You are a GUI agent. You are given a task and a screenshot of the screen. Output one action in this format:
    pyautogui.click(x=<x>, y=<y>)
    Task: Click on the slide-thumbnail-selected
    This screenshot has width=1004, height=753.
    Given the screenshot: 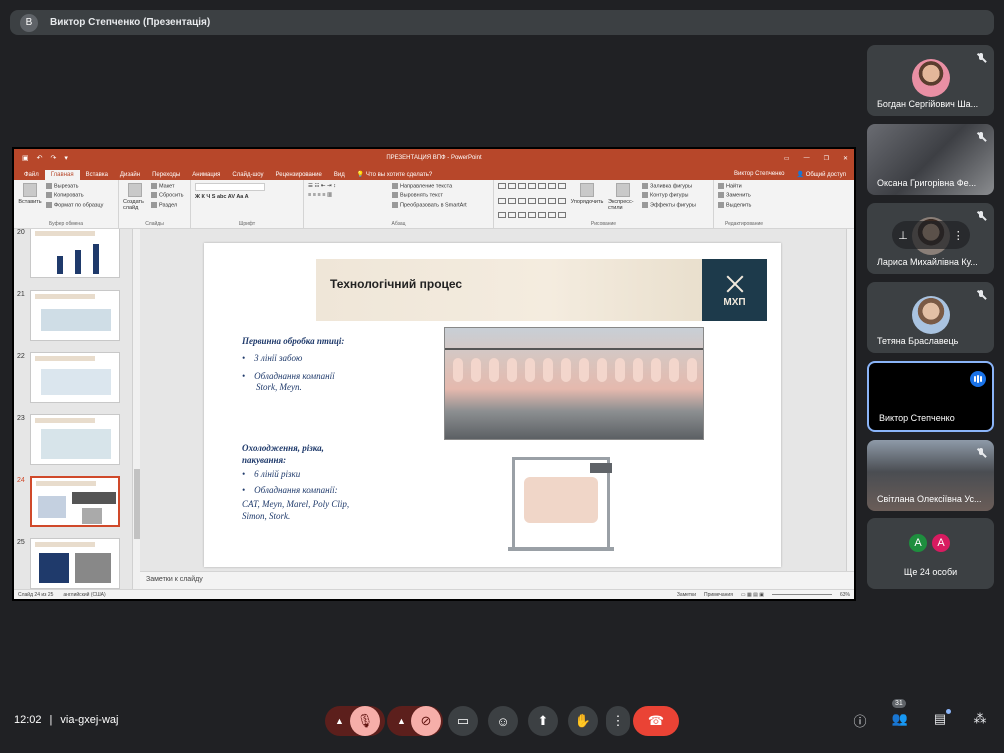 What is the action you would take?
    pyautogui.click(x=75, y=501)
    